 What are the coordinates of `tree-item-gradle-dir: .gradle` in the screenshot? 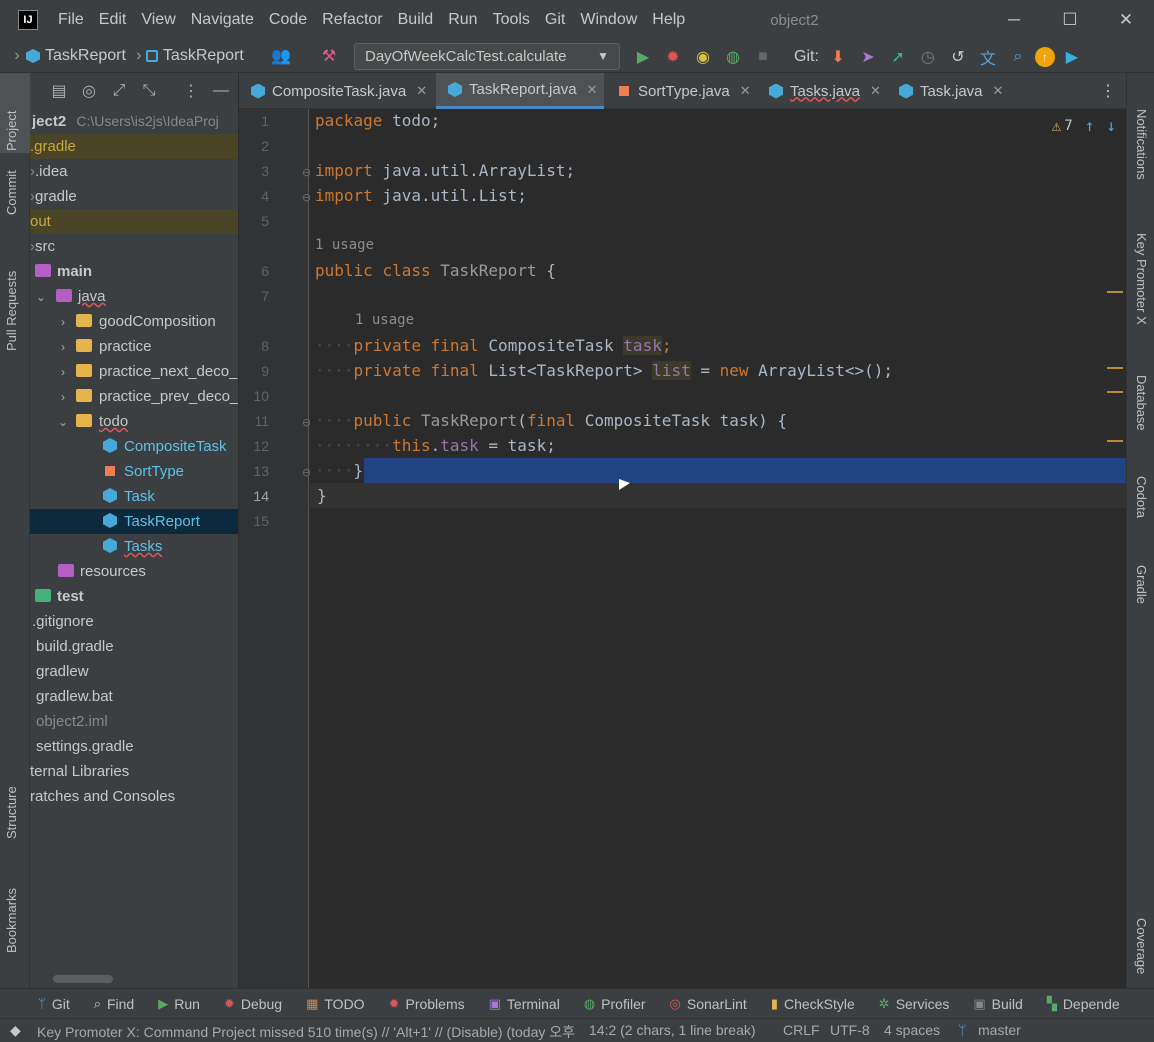 It's located at (134, 146).